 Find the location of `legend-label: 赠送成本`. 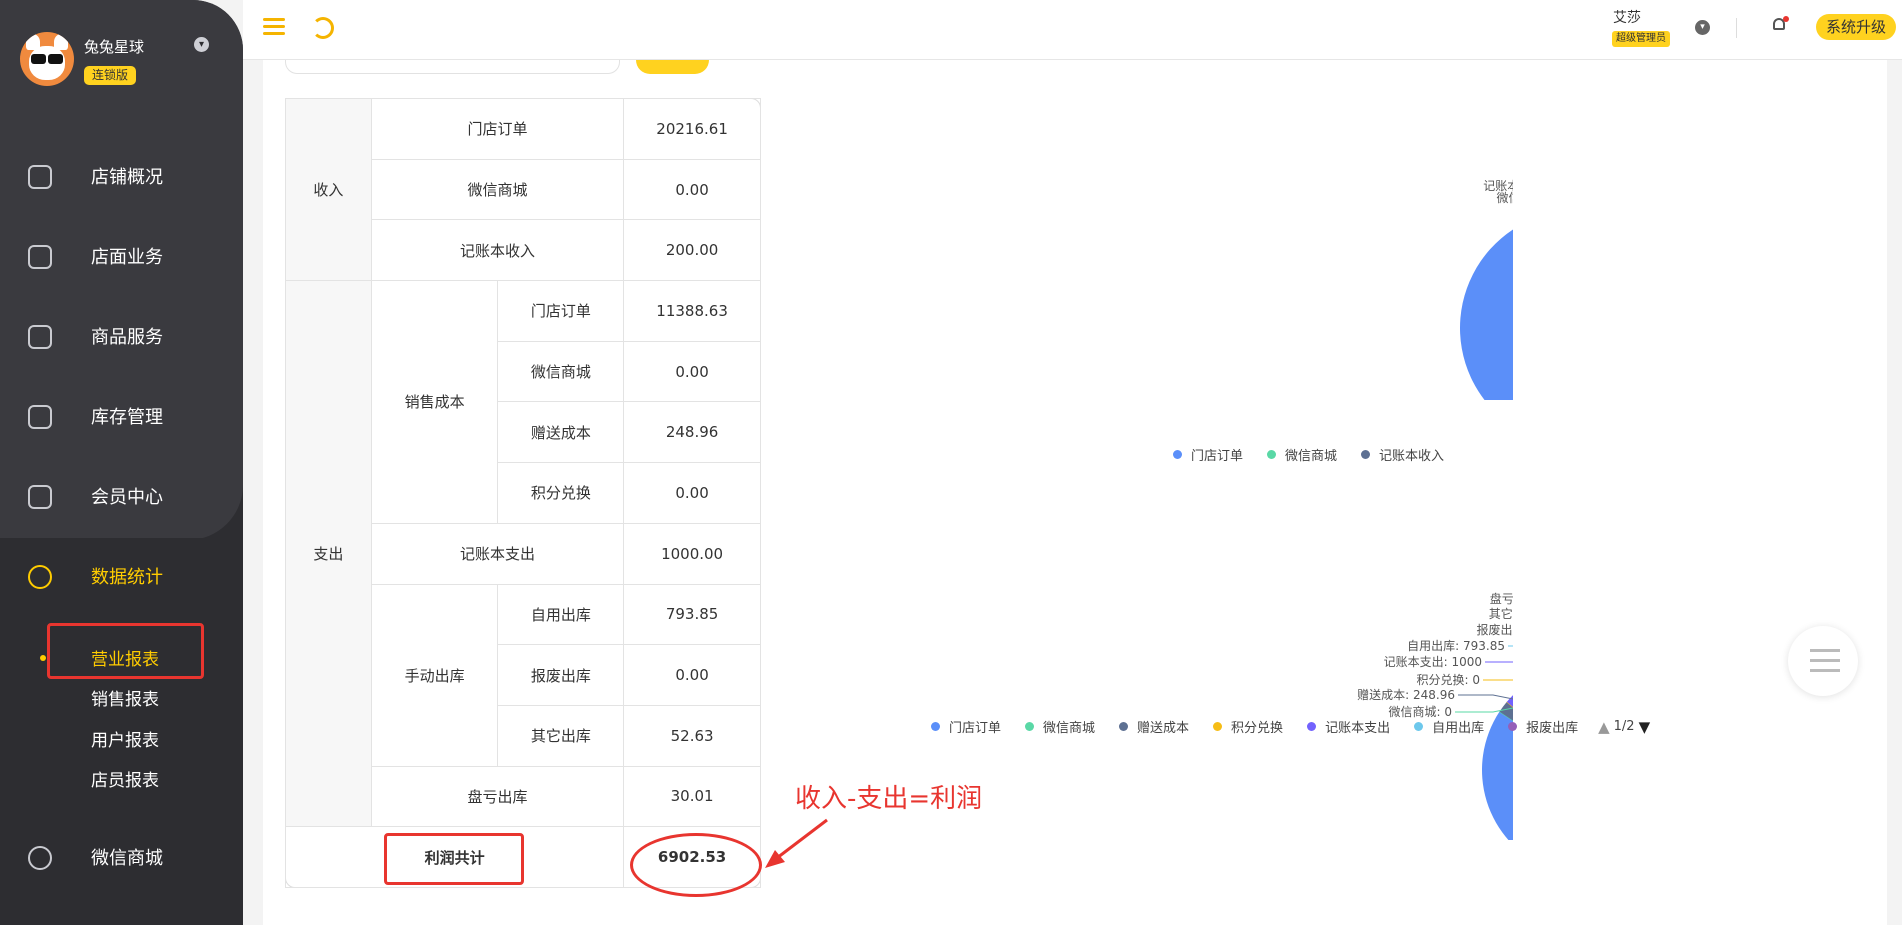

legend-label: 赠送成本 is located at coordinates (1163, 728).